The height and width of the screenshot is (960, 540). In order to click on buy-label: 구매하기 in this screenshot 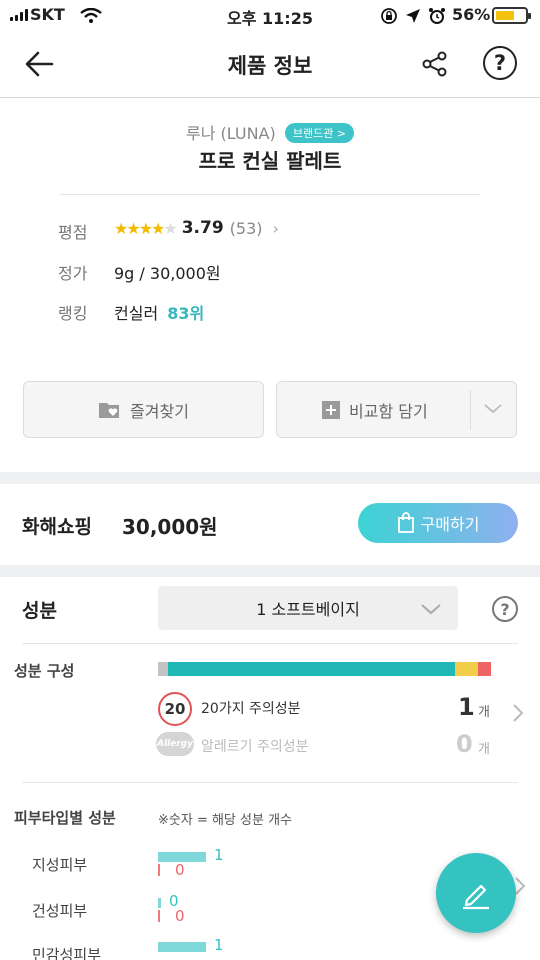, I will do `click(450, 524)`.